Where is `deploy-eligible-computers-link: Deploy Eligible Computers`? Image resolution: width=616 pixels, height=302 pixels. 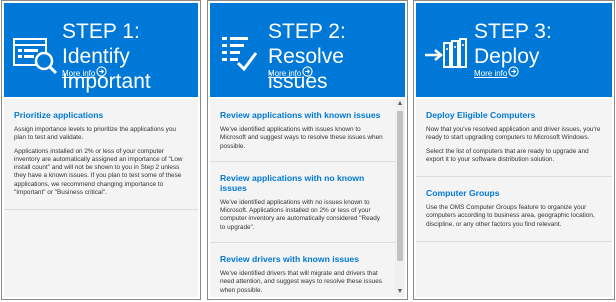 deploy-eligible-computers-link: Deploy Eligible Computers is located at coordinates (514, 109).